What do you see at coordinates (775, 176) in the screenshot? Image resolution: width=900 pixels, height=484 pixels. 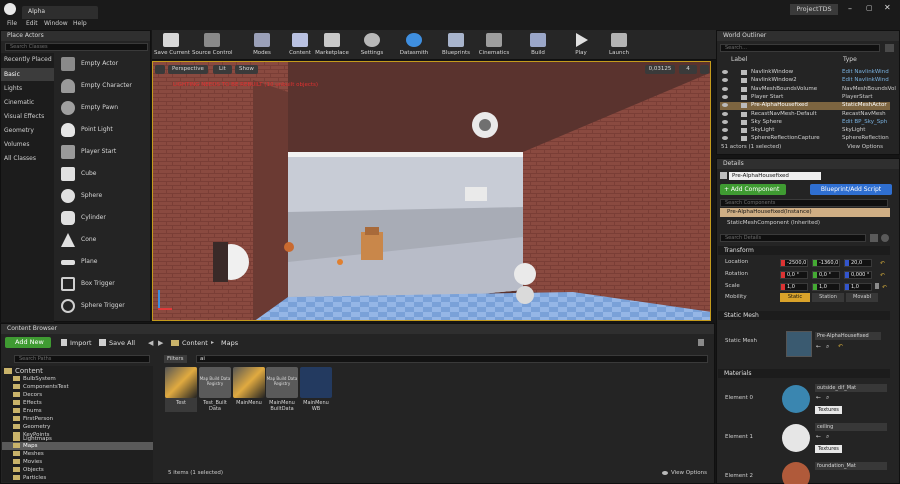 I see `actor-name-field: Pre-AlphaHousefixed` at bounding box center [775, 176].